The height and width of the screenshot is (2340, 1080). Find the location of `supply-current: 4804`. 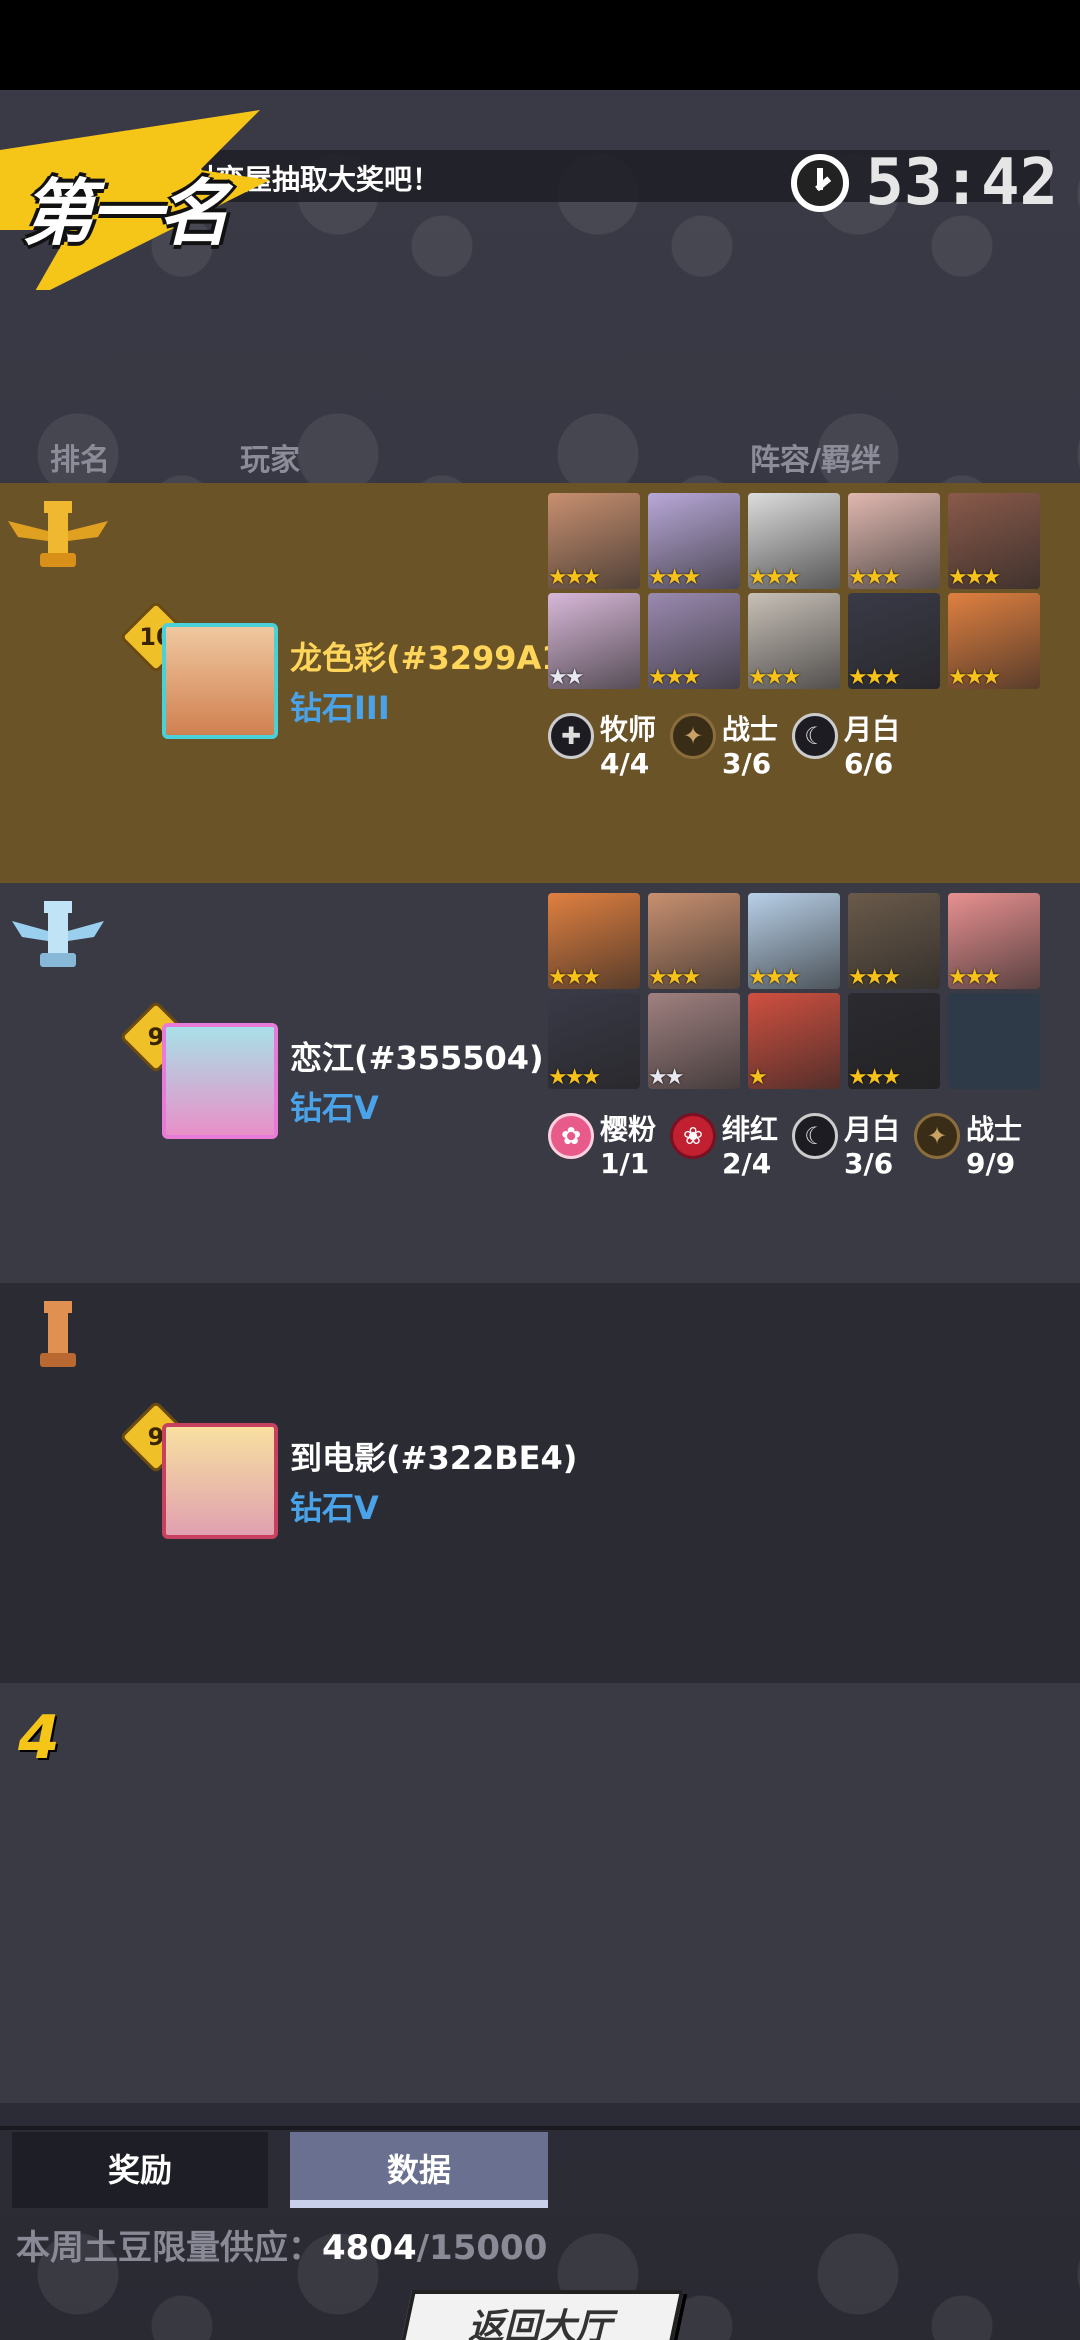

supply-current: 4804 is located at coordinates (369, 2248).